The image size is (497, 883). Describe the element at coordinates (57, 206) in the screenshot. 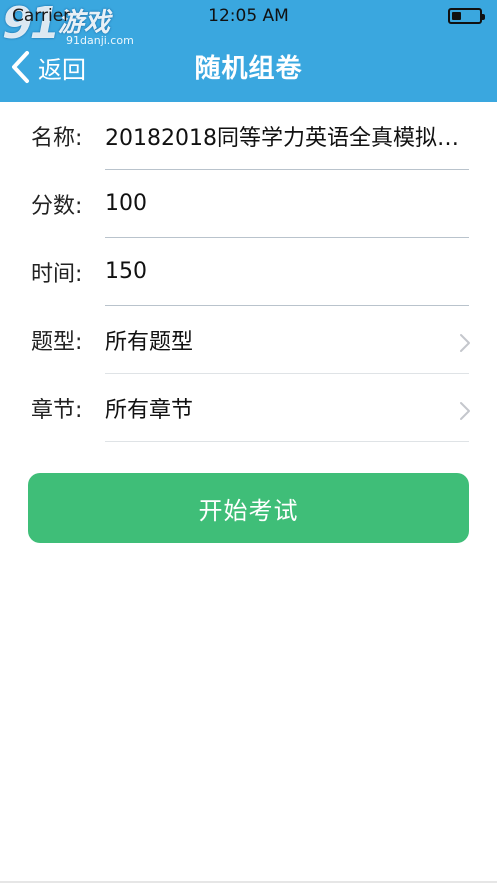

I see `score-label: 分数:` at that location.